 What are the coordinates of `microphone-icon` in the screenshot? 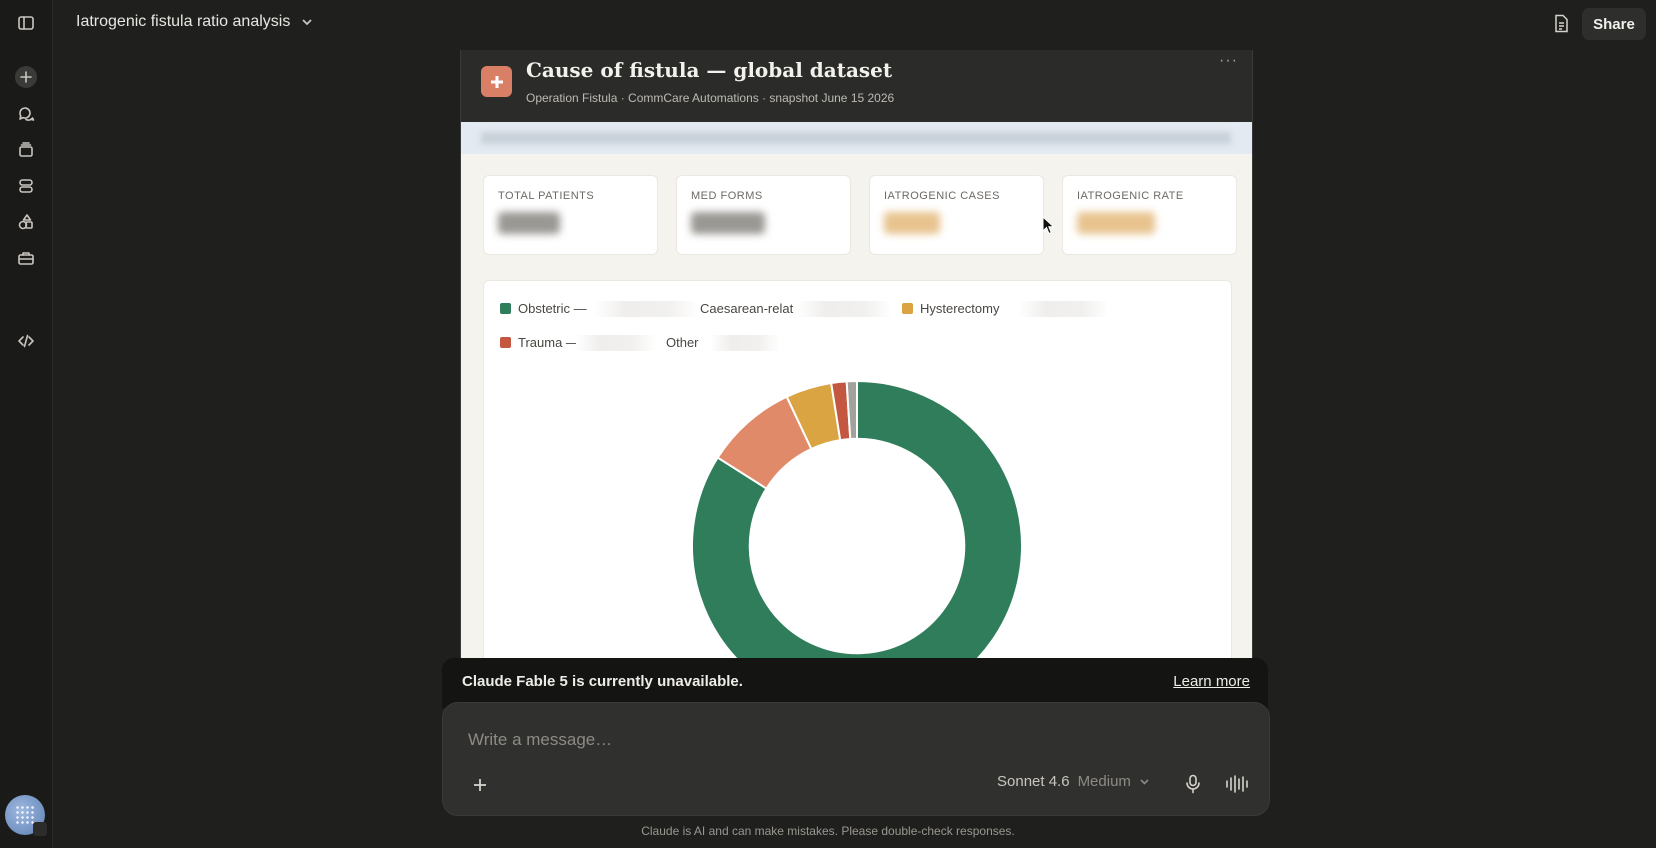 It's located at (1193, 784).